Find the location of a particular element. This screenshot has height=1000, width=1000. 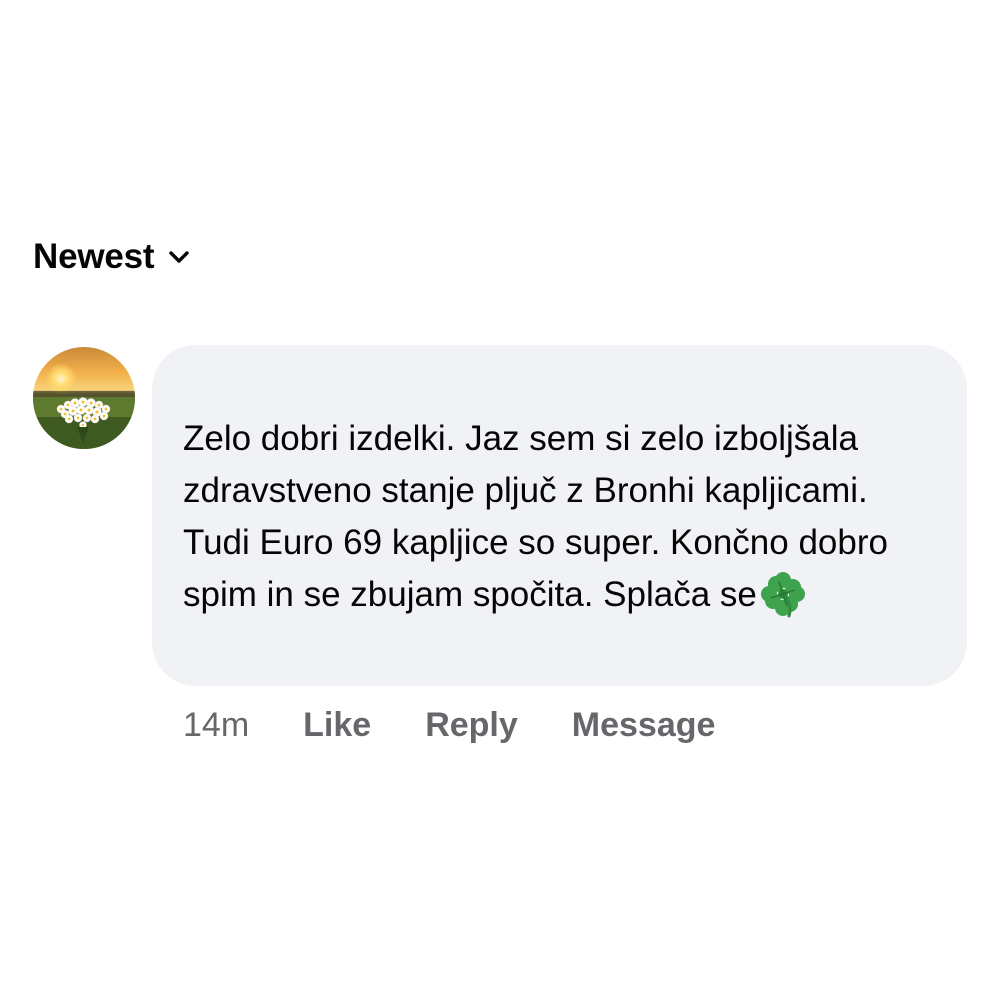

sort-dropdown: Newest is located at coordinates (112, 257).